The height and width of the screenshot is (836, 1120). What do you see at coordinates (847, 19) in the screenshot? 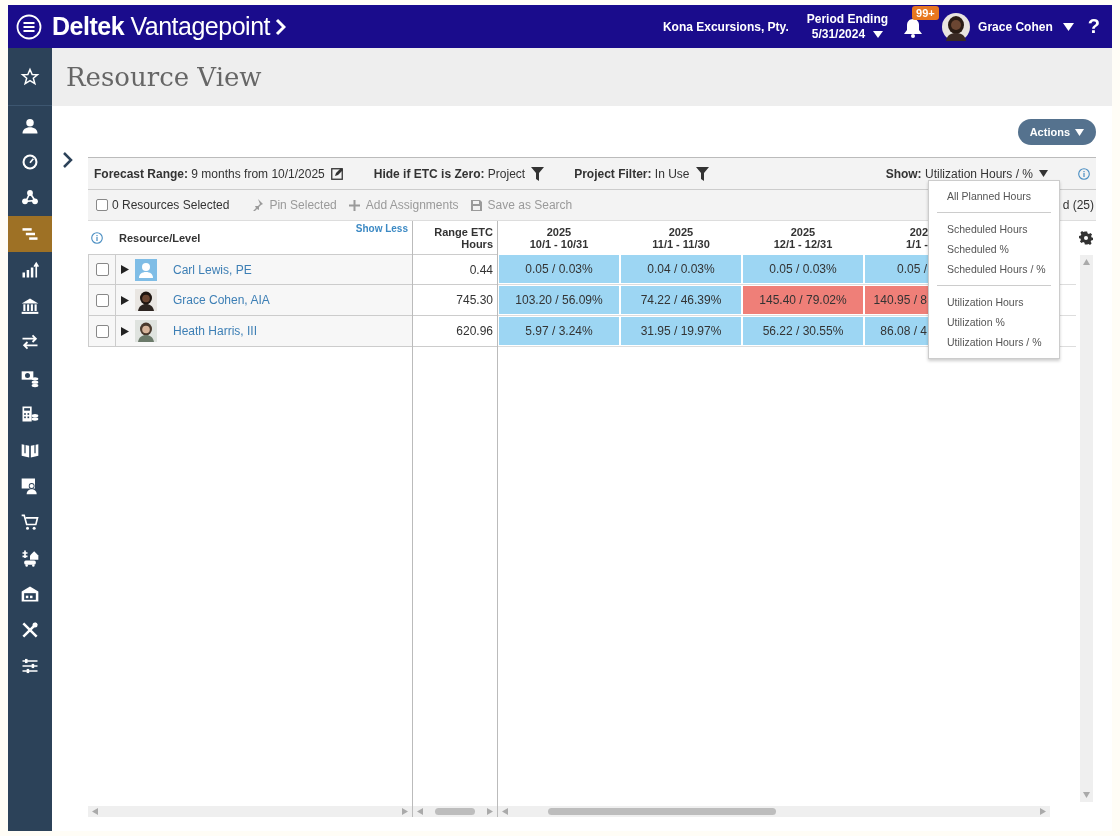
I see `period-label: Period Ending` at bounding box center [847, 19].